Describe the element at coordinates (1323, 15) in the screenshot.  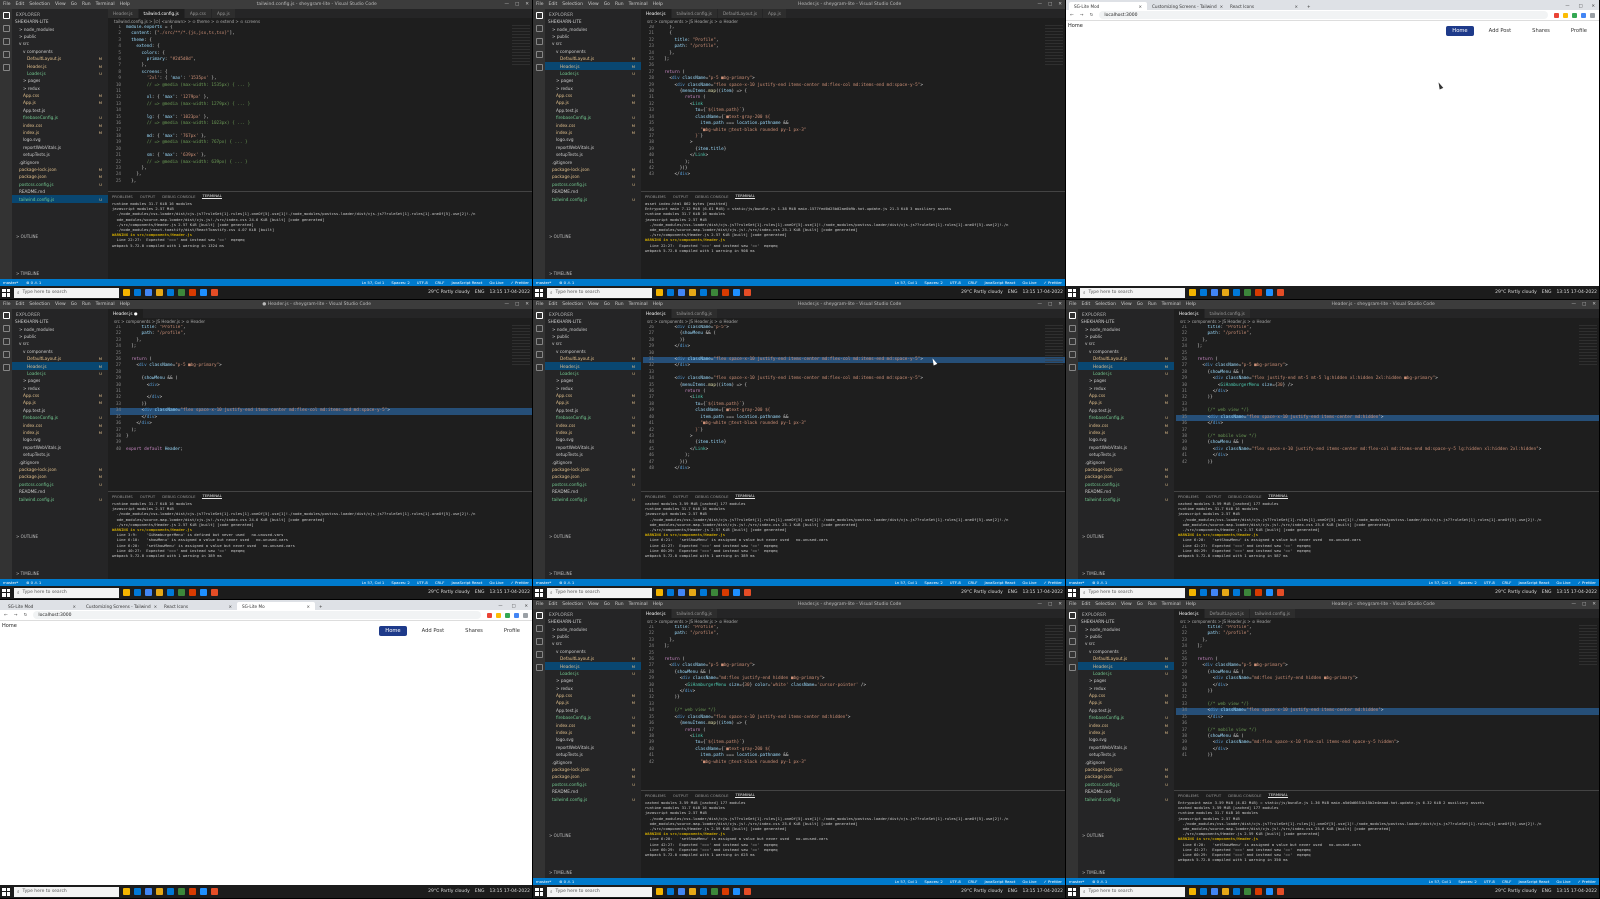
I see `address-bar: localhost:3000` at that location.